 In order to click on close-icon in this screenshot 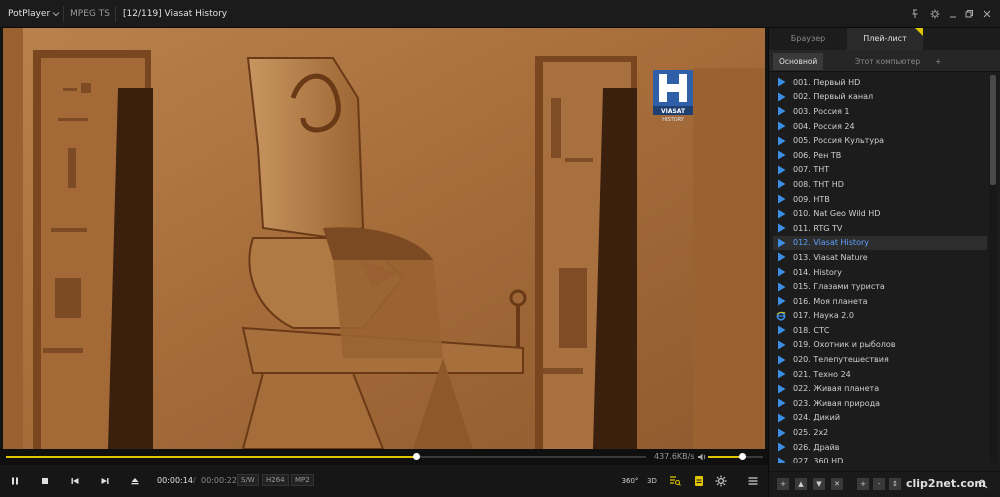, I will do `click(987, 14)`.